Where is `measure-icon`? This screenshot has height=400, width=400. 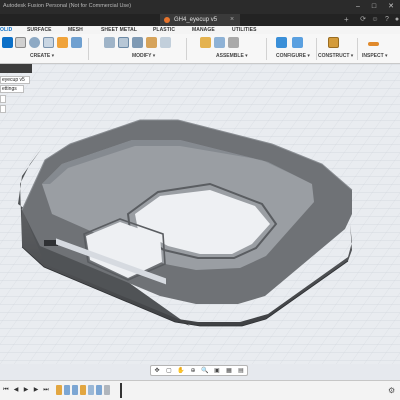
measure-icon is located at coordinates (373, 44).